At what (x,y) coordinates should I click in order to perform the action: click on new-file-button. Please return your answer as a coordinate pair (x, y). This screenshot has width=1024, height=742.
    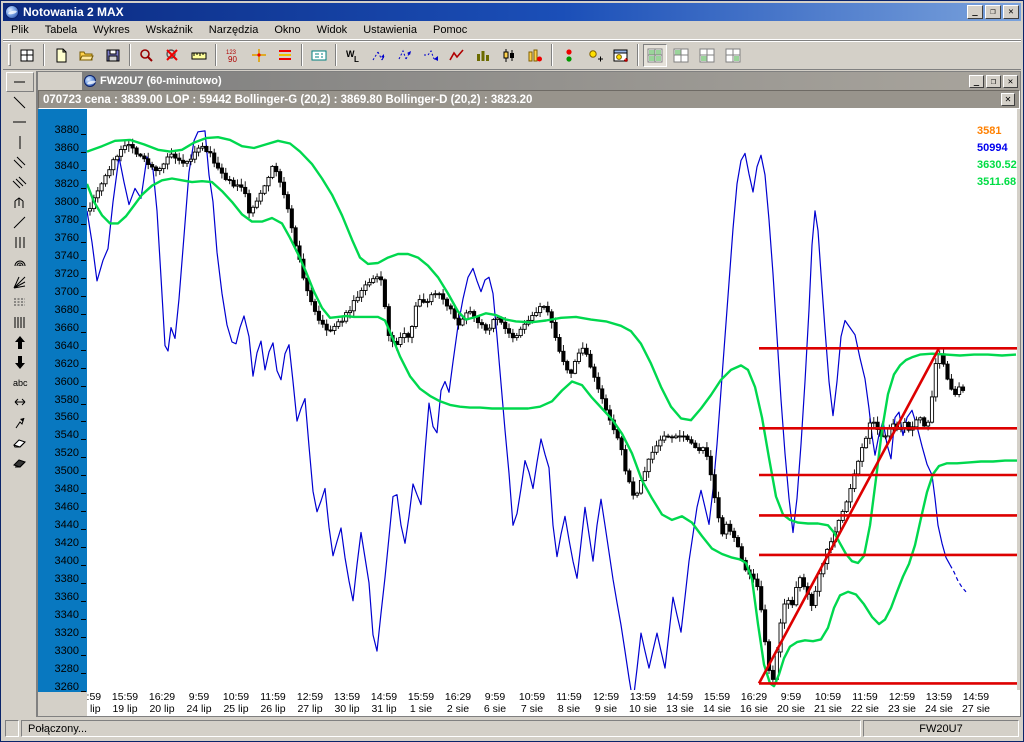
    Looking at the image, I should click on (61, 55).